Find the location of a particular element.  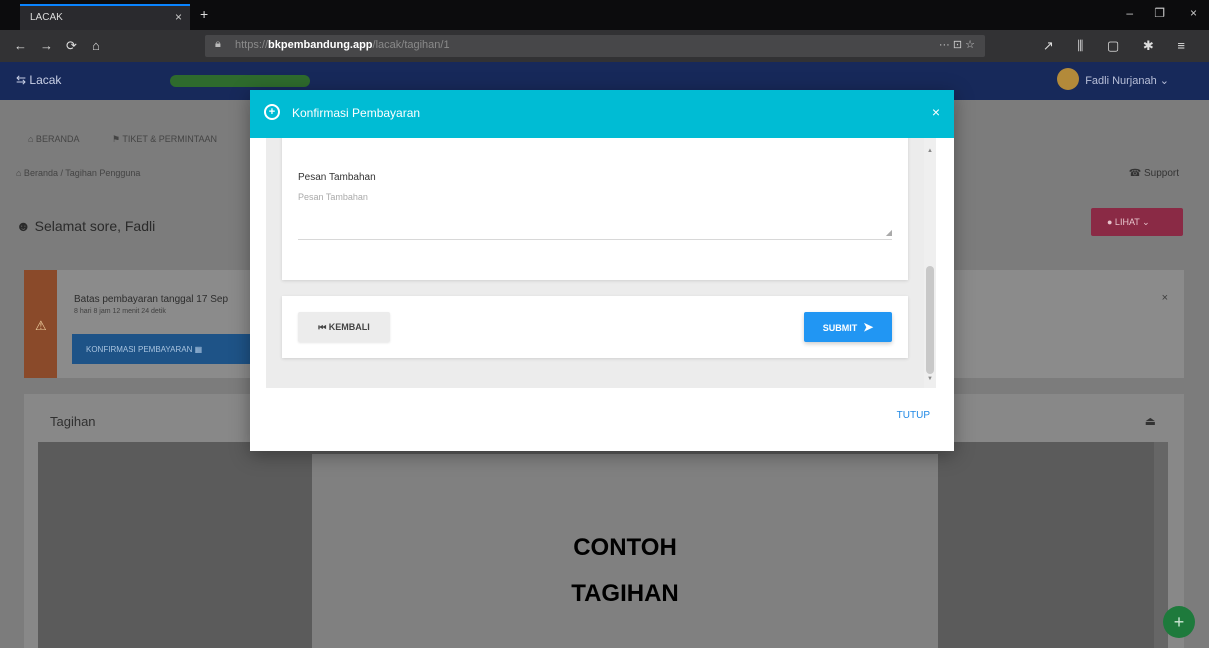

scroll-thumb is located at coordinates (930, 320).